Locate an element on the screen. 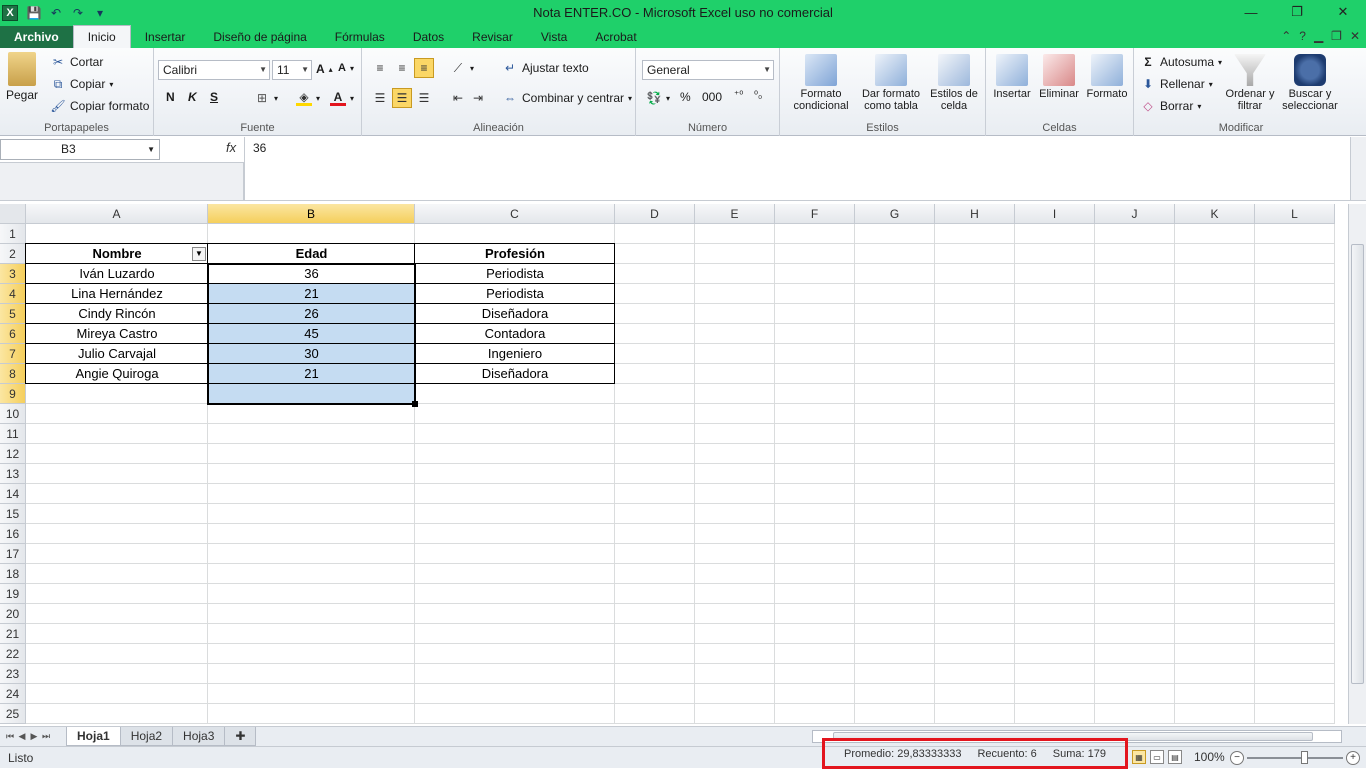 This screenshot has width=1366, height=769. table-header-cell: Profesión is located at coordinates (515, 254).